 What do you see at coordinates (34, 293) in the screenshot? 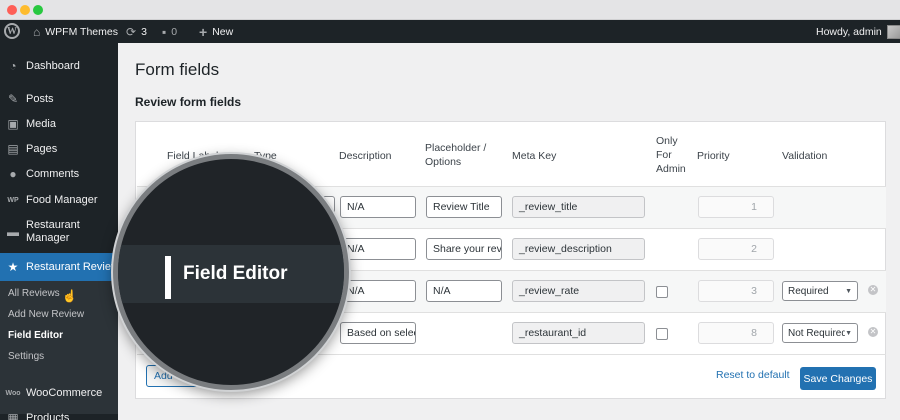
I see `submenu-all-reviews: All Reviews` at bounding box center [34, 293].